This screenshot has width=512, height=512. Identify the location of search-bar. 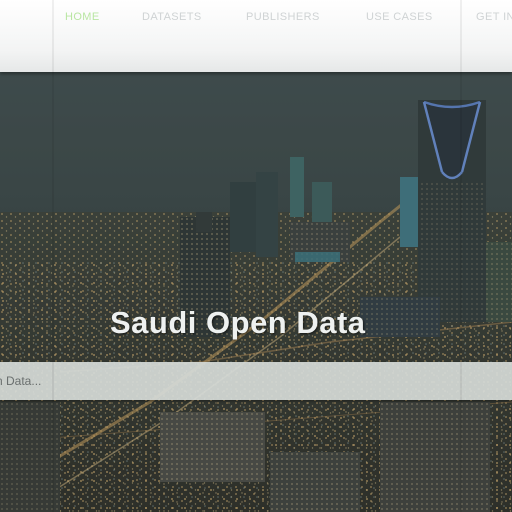
(256, 381).